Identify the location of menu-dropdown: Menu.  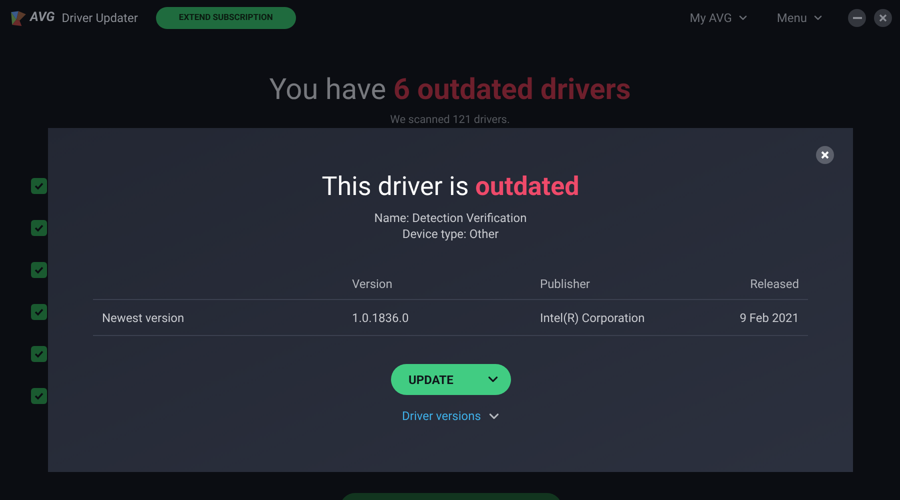
(799, 18).